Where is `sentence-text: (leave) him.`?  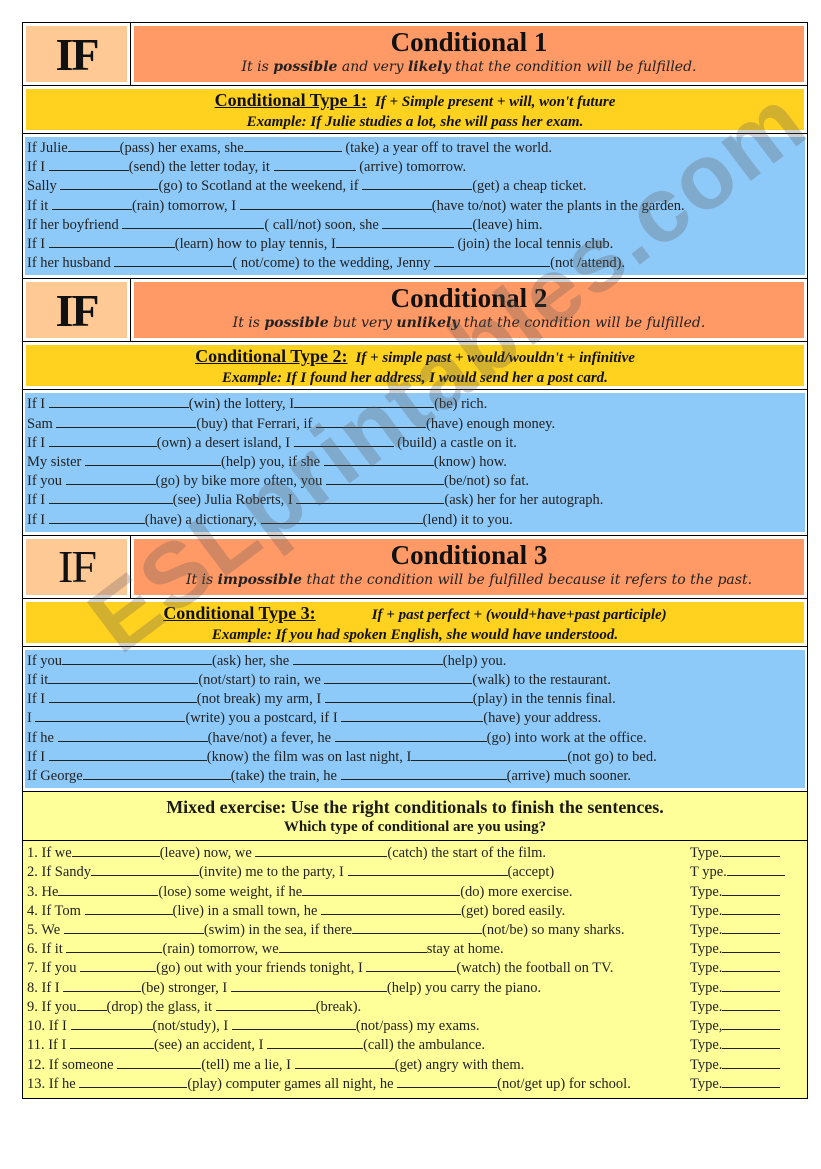 sentence-text: (leave) him. is located at coordinates (507, 224).